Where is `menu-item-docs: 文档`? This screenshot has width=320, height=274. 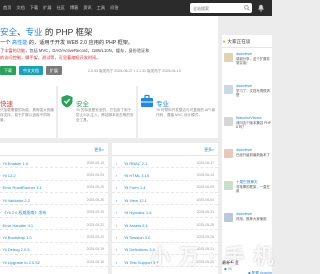
menu-item-docs: 文档 is located at coordinates (20, 7).